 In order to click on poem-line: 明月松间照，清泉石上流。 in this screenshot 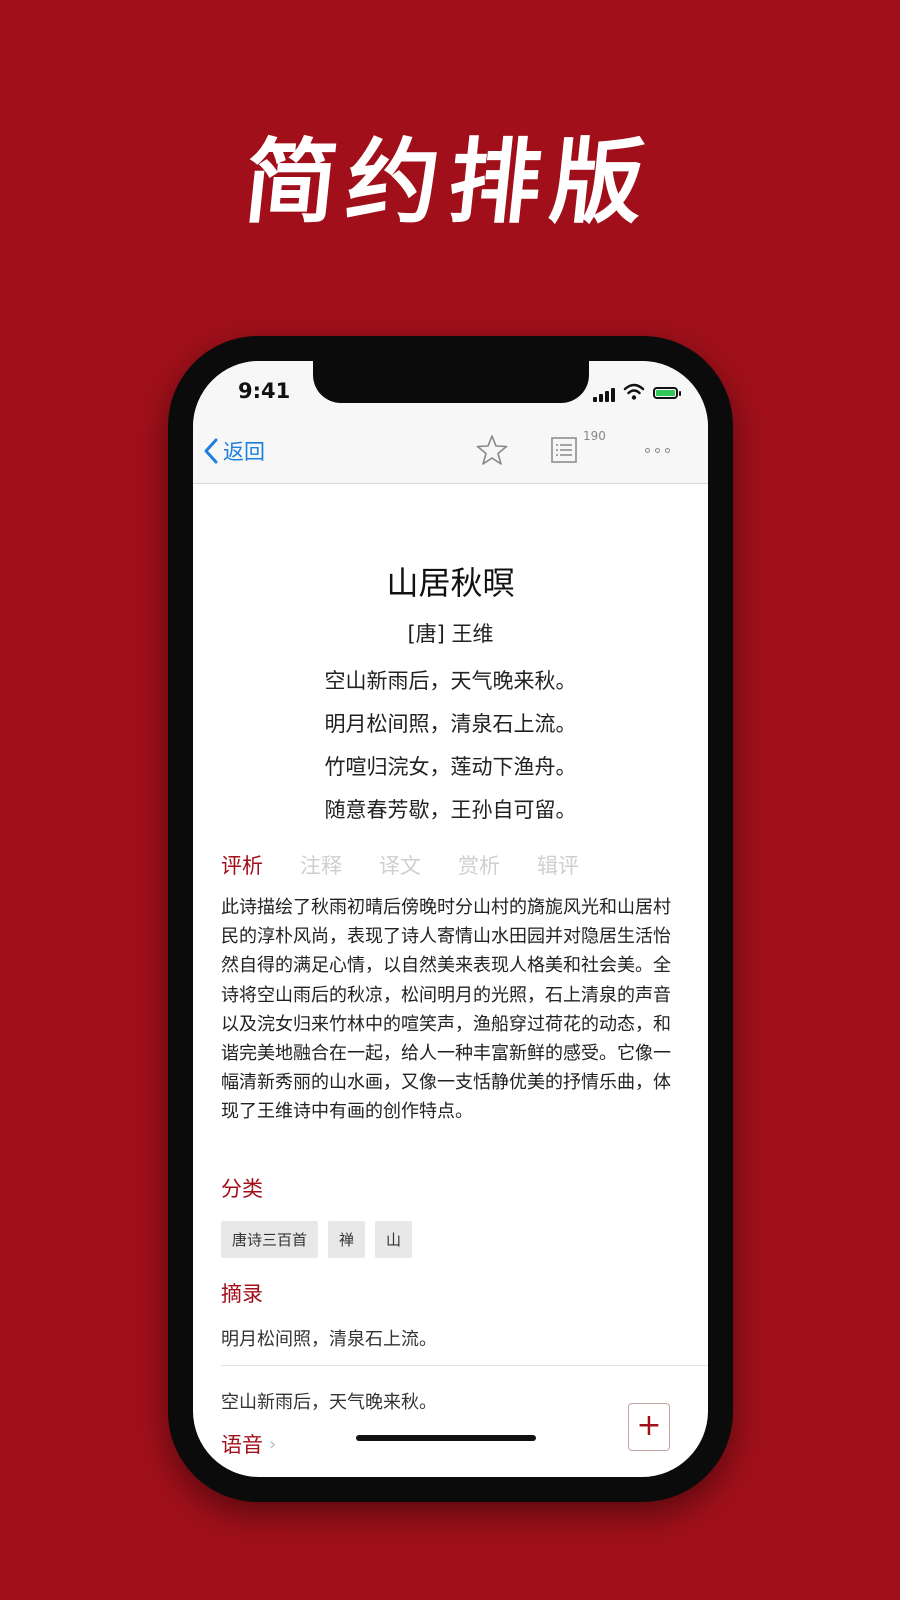, I will do `click(450, 724)`.